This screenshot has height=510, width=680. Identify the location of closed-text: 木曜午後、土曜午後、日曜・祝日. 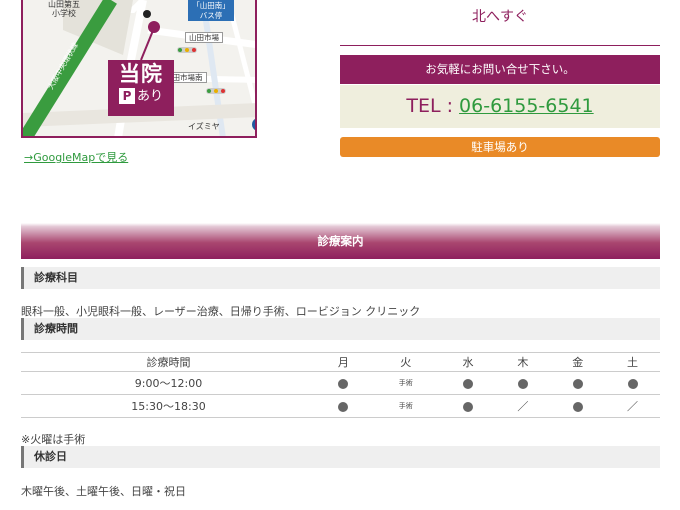
(103, 491).